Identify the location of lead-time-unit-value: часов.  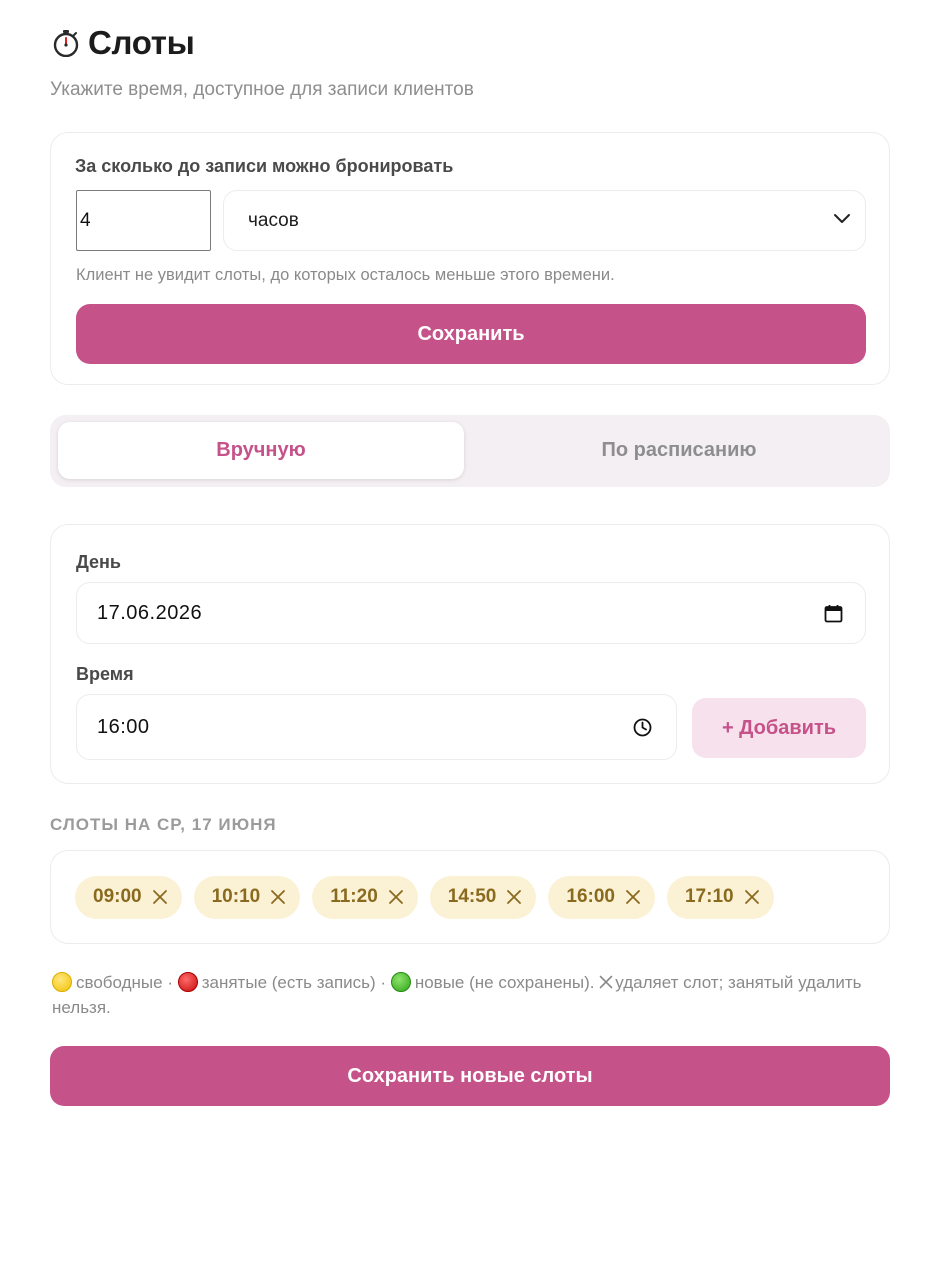
(273, 220).